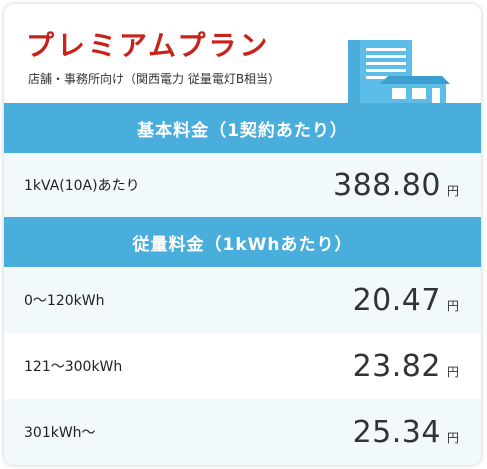  I want to click on usage-tier-price: 20.47 円, so click(406, 300).